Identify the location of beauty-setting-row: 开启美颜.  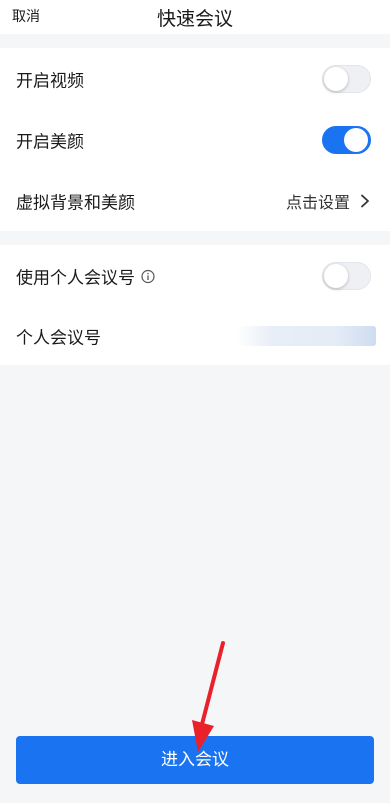
(195, 139).